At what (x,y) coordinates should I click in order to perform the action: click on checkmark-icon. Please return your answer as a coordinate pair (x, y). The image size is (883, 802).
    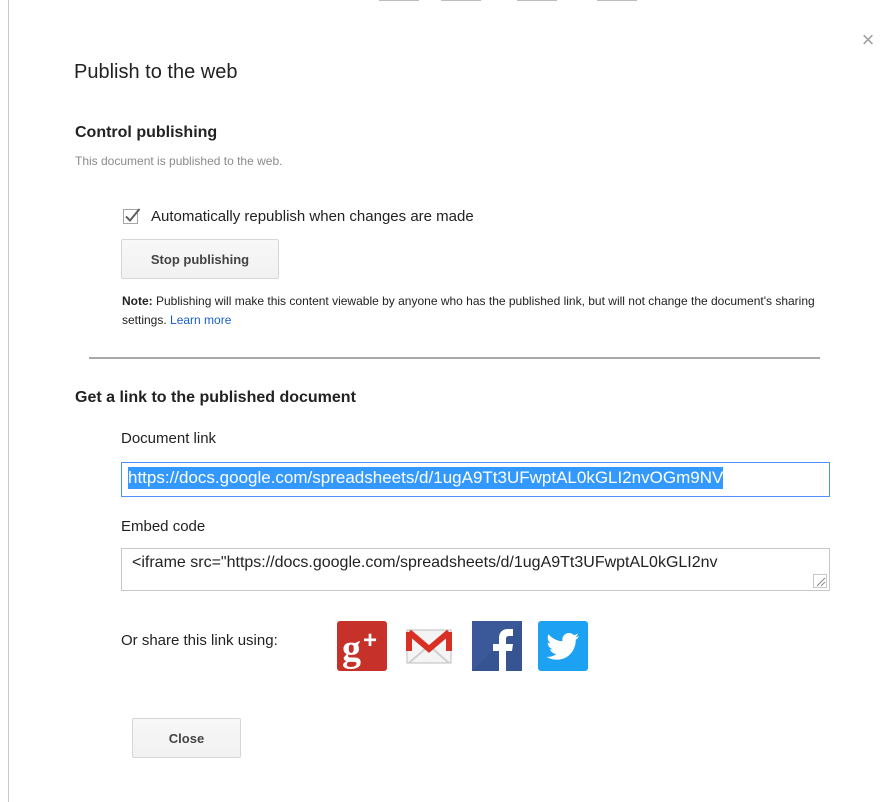
    Looking at the image, I should click on (132, 216).